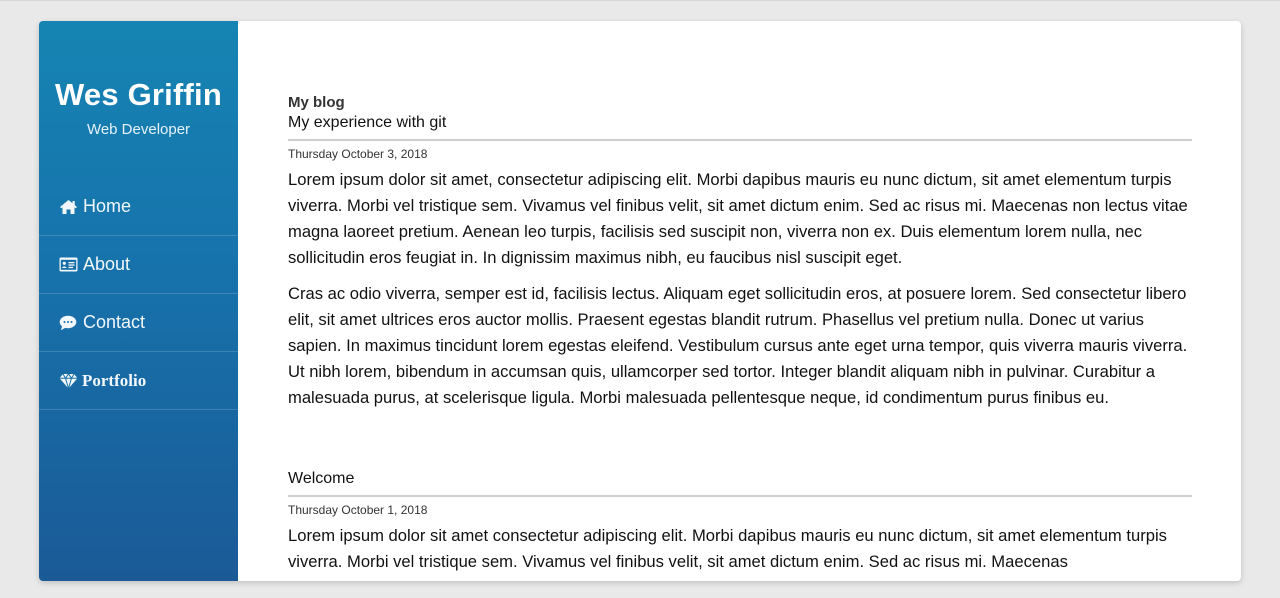  Describe the element at coordinates (358, 510) in the screenshot. I see `post-date: Thursday October 1, 2018` at that location.